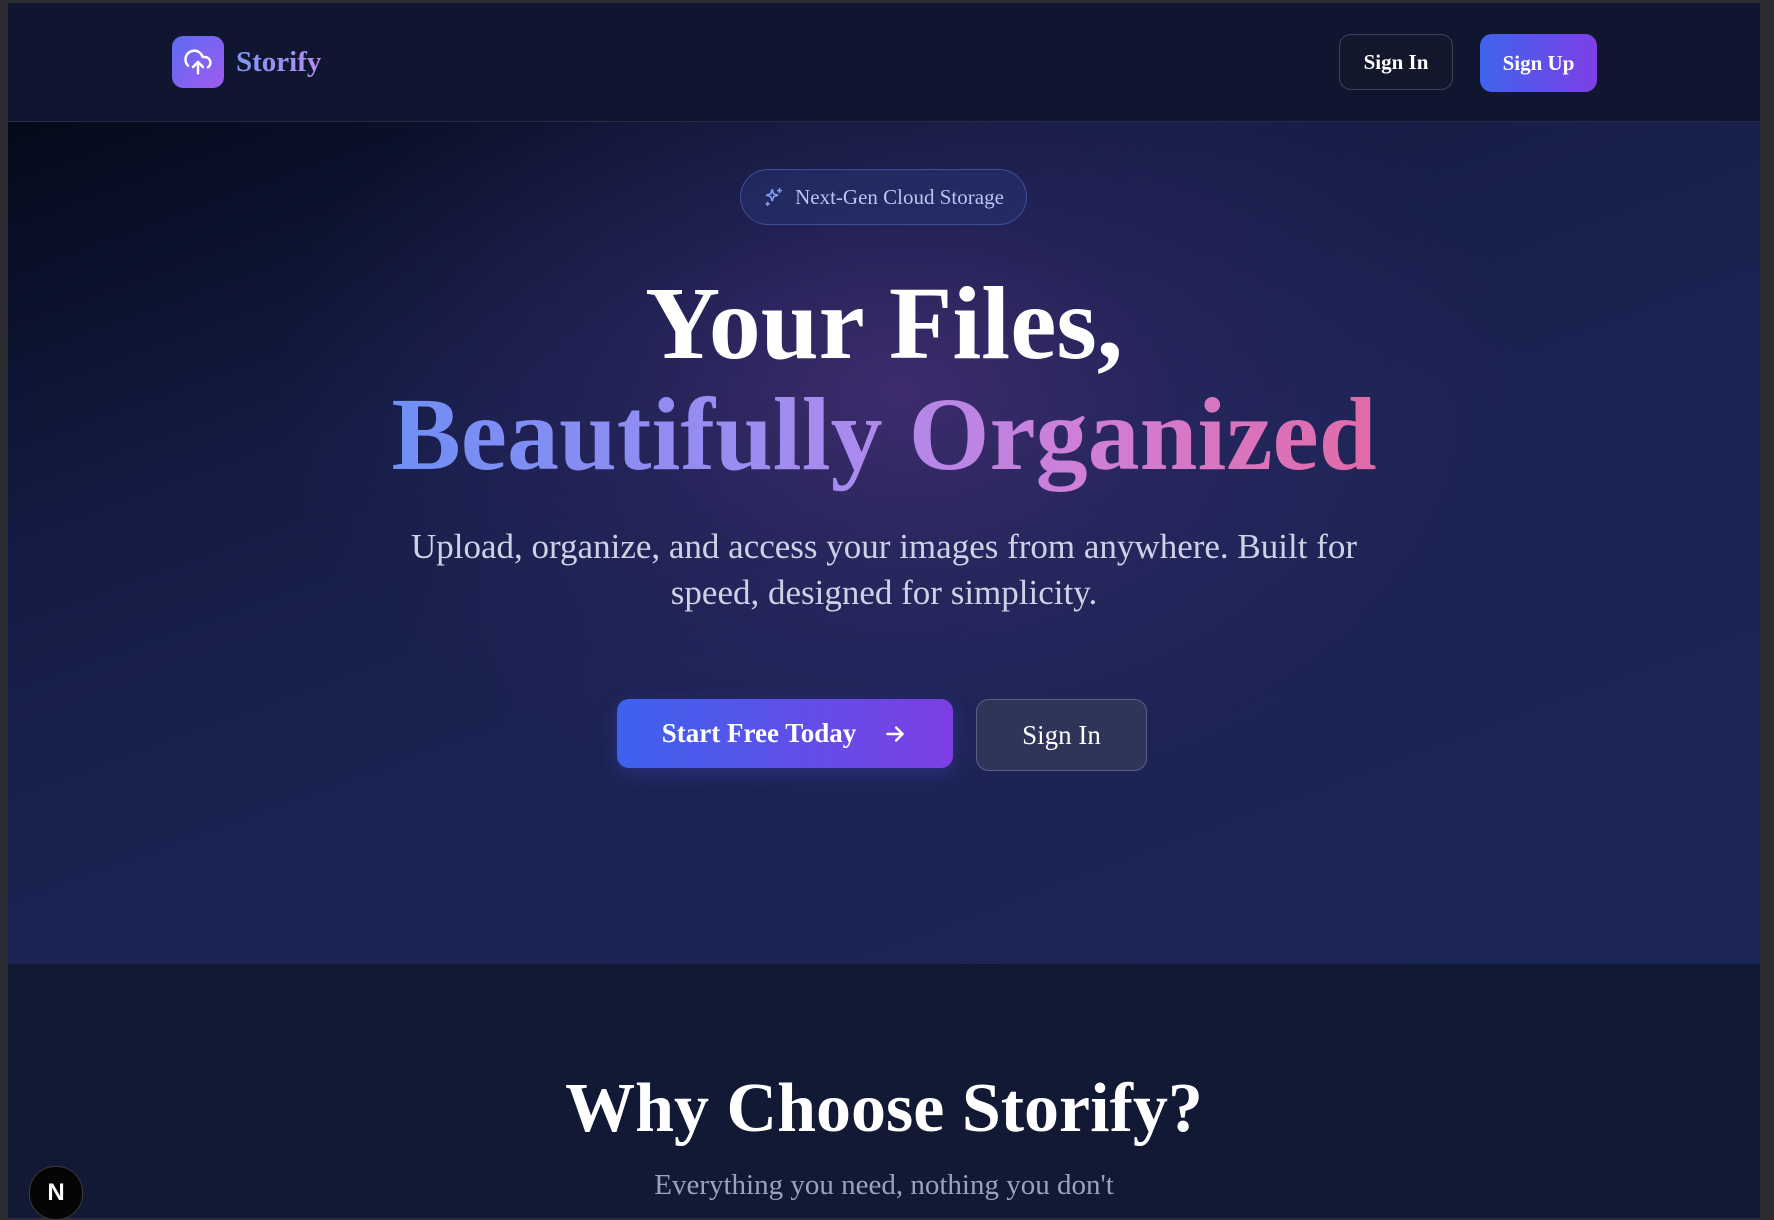 This screenshot has width=1774, height=1220. What do you see at coordinates (279, 61) in the screenshot?
I see `brand-name: Storify` at bounding box center [279, 61].